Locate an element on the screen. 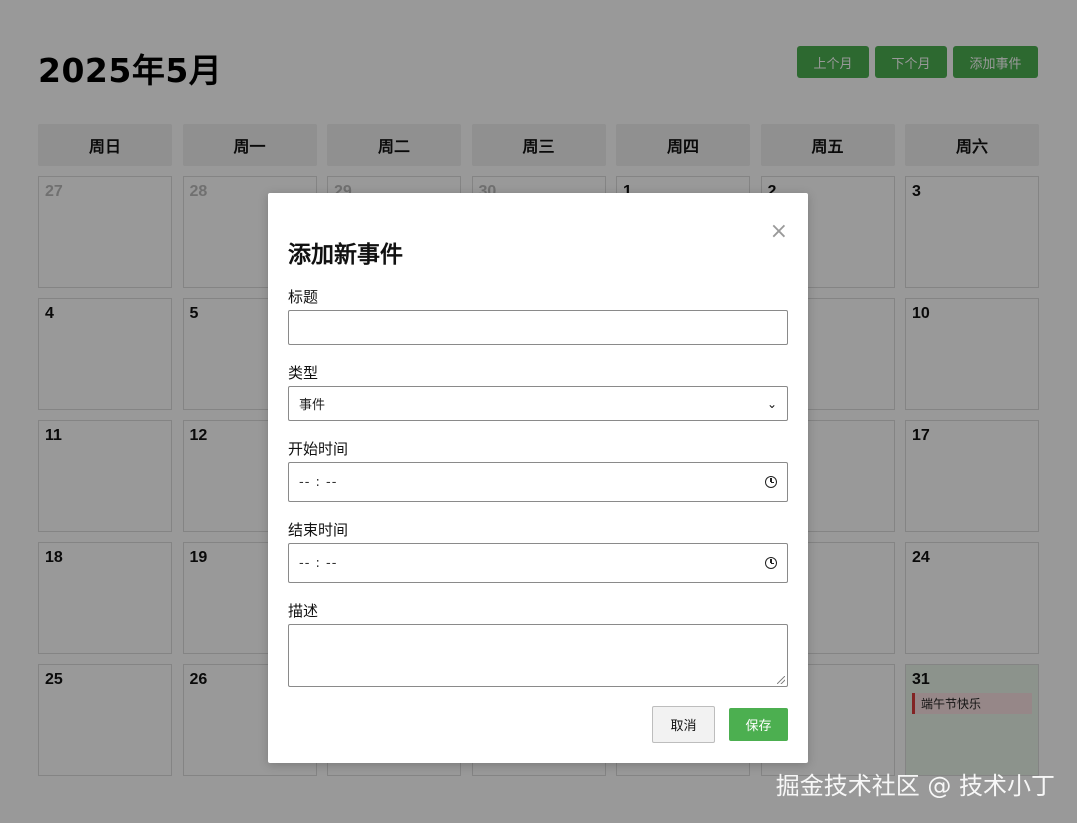  resize-handle is located at coordinates (781, 680).